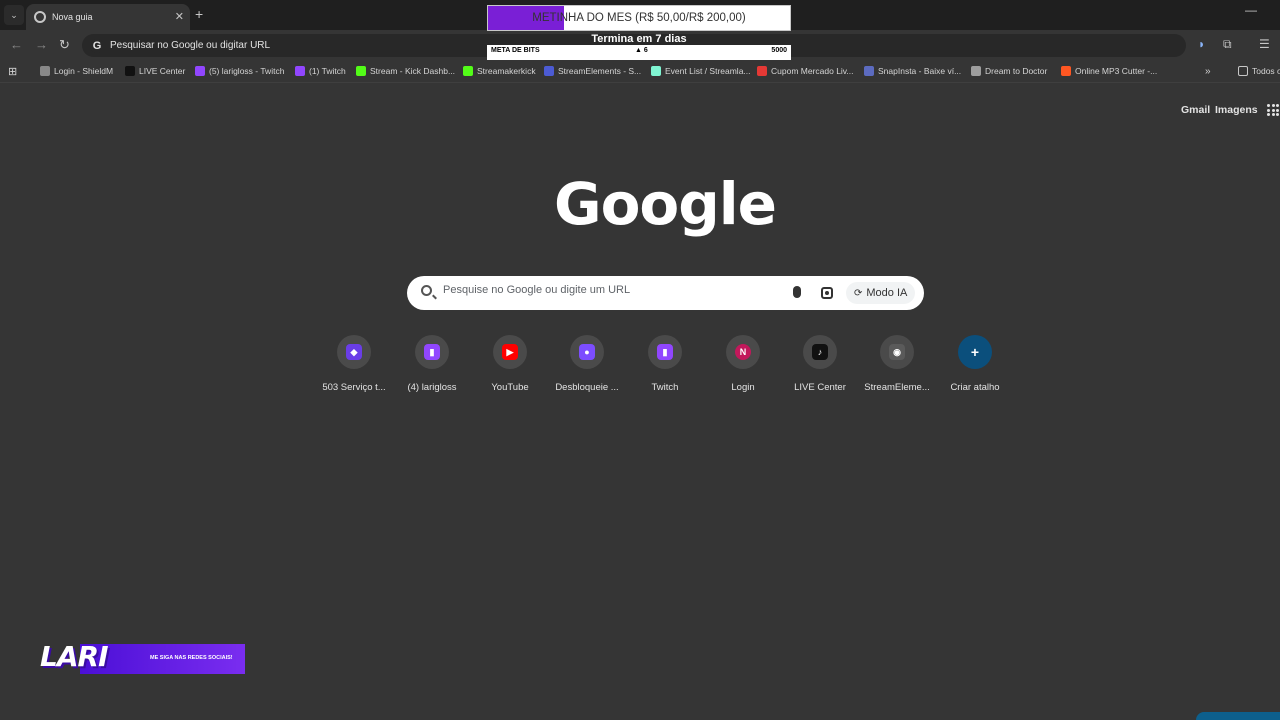  I want to click on lari-badge: LARI ME SIGA NAS REDES SOCIAIS!, so click(142, 659).